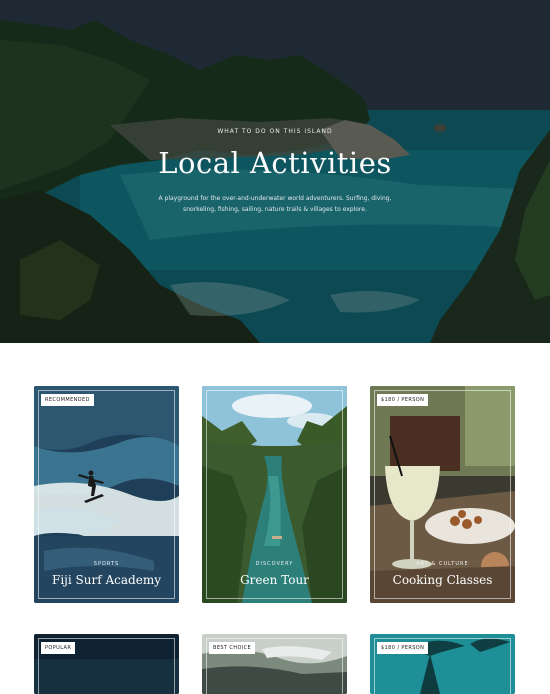  What do you see at coordinates (442, 580) in the screenshot?
I see `card-title: Cooking Classes` at bounding box center [442, 580].